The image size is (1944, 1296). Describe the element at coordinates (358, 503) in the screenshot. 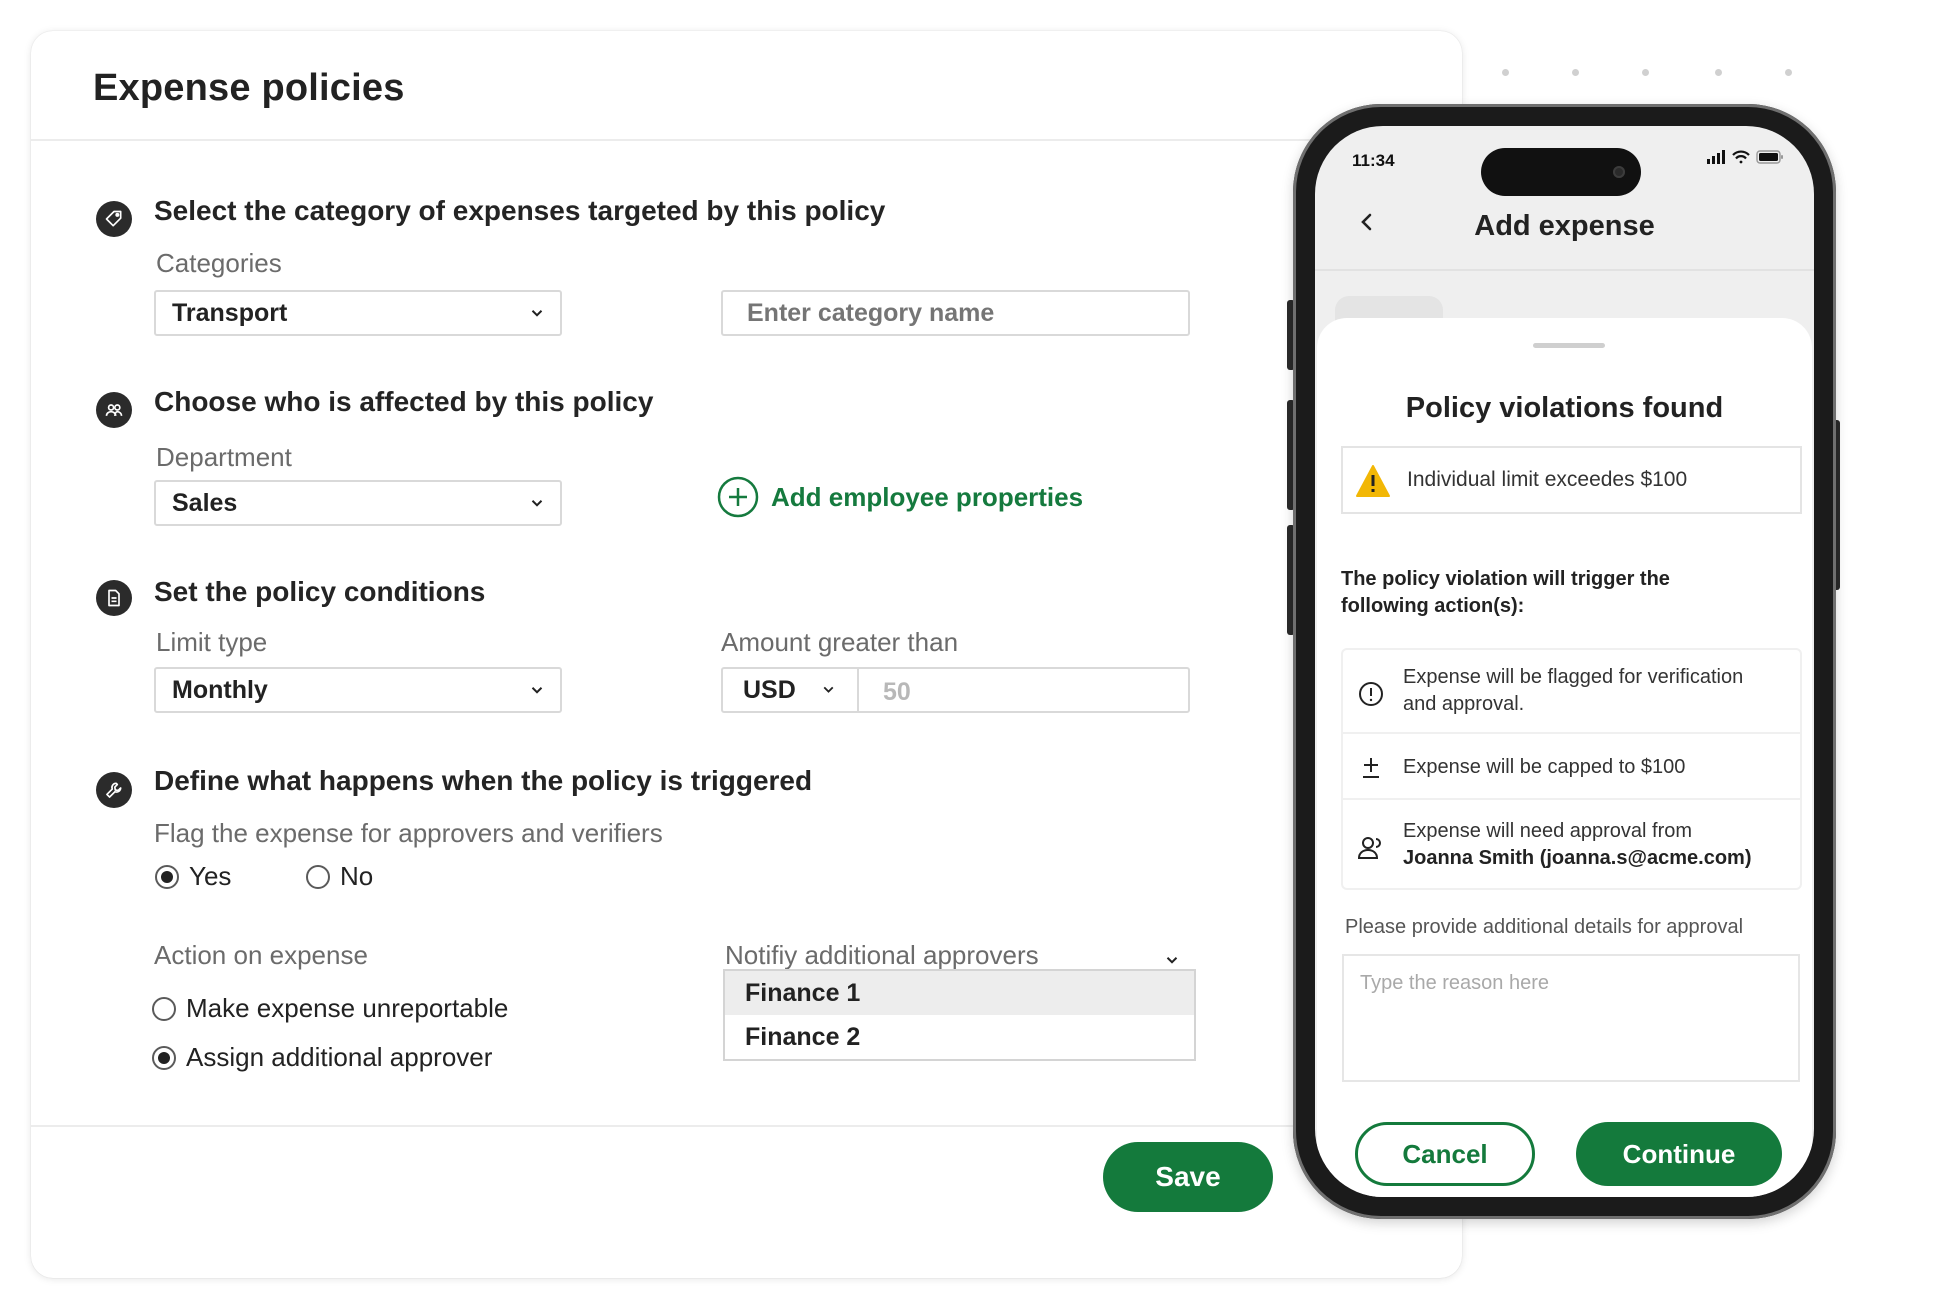

I see `department-select: Sales` at that location.